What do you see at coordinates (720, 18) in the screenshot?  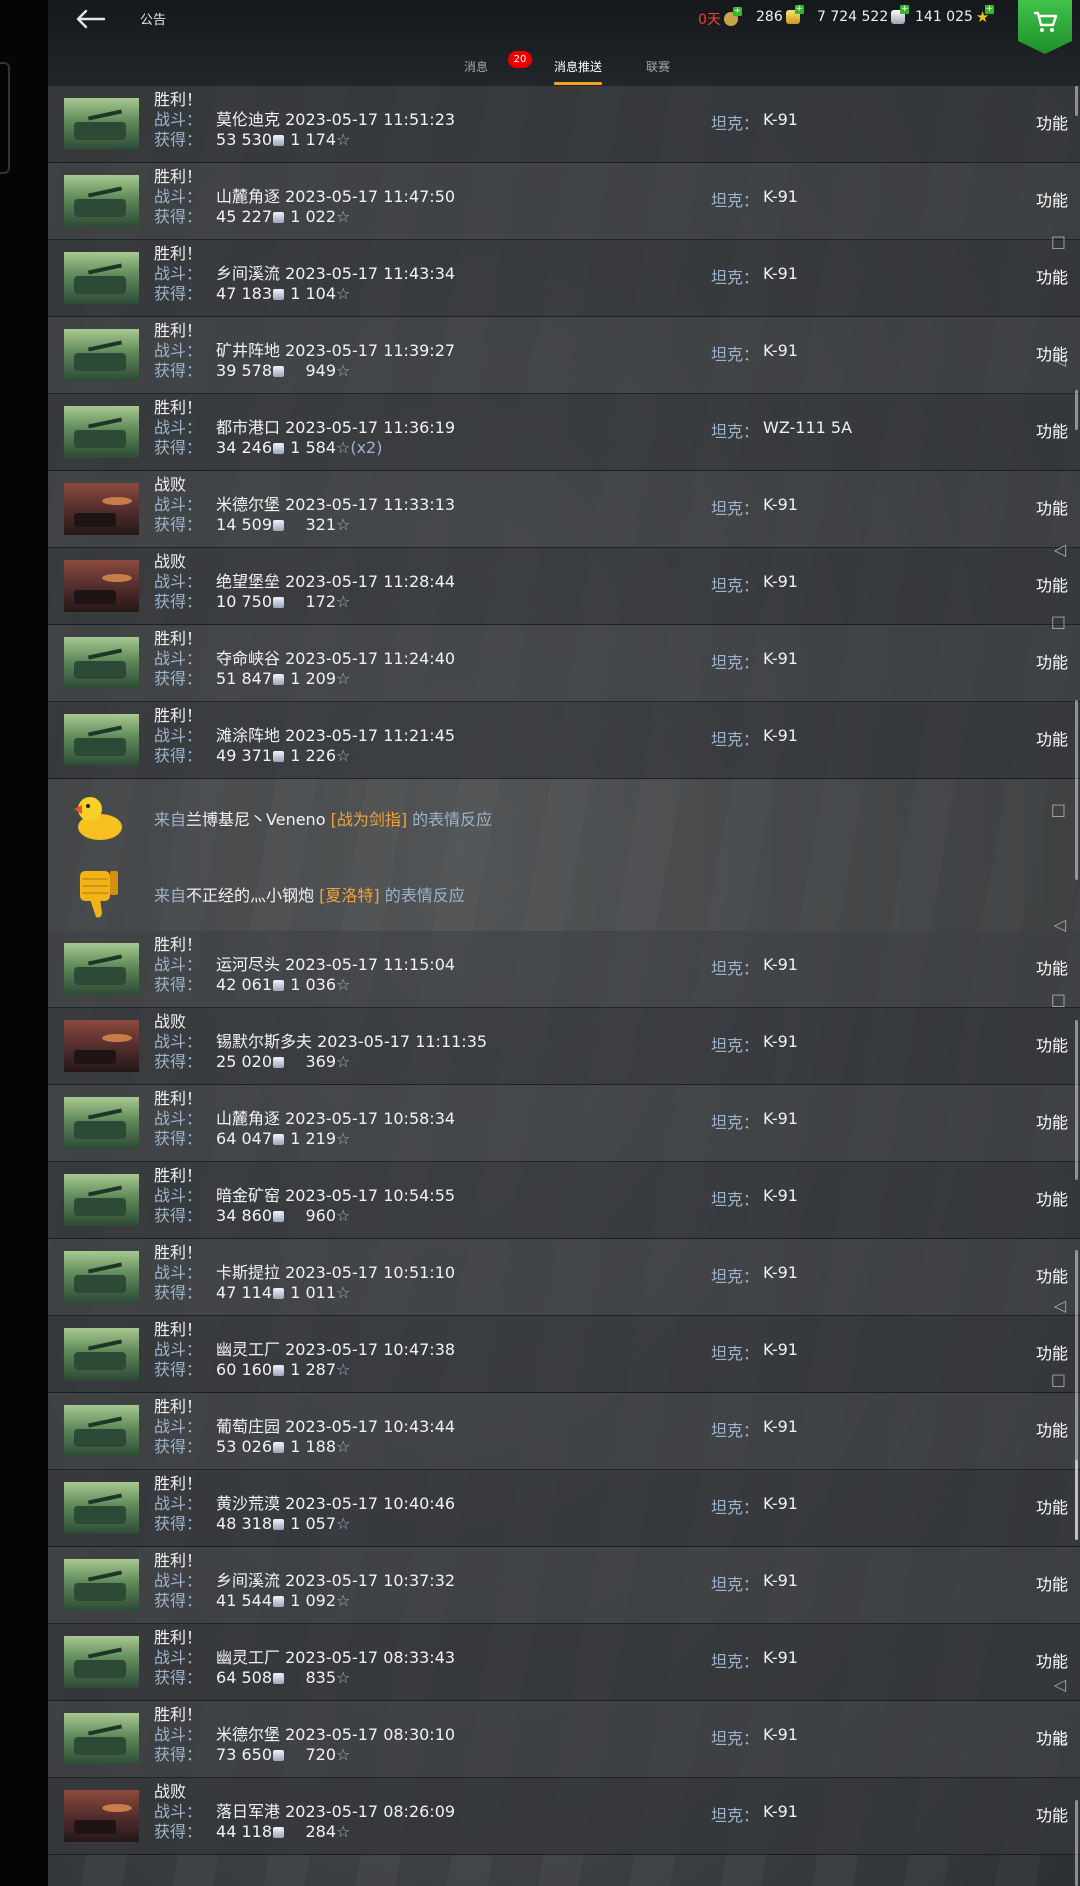 I see `premium-days: 0天 +` at bounding box center [720, 18].